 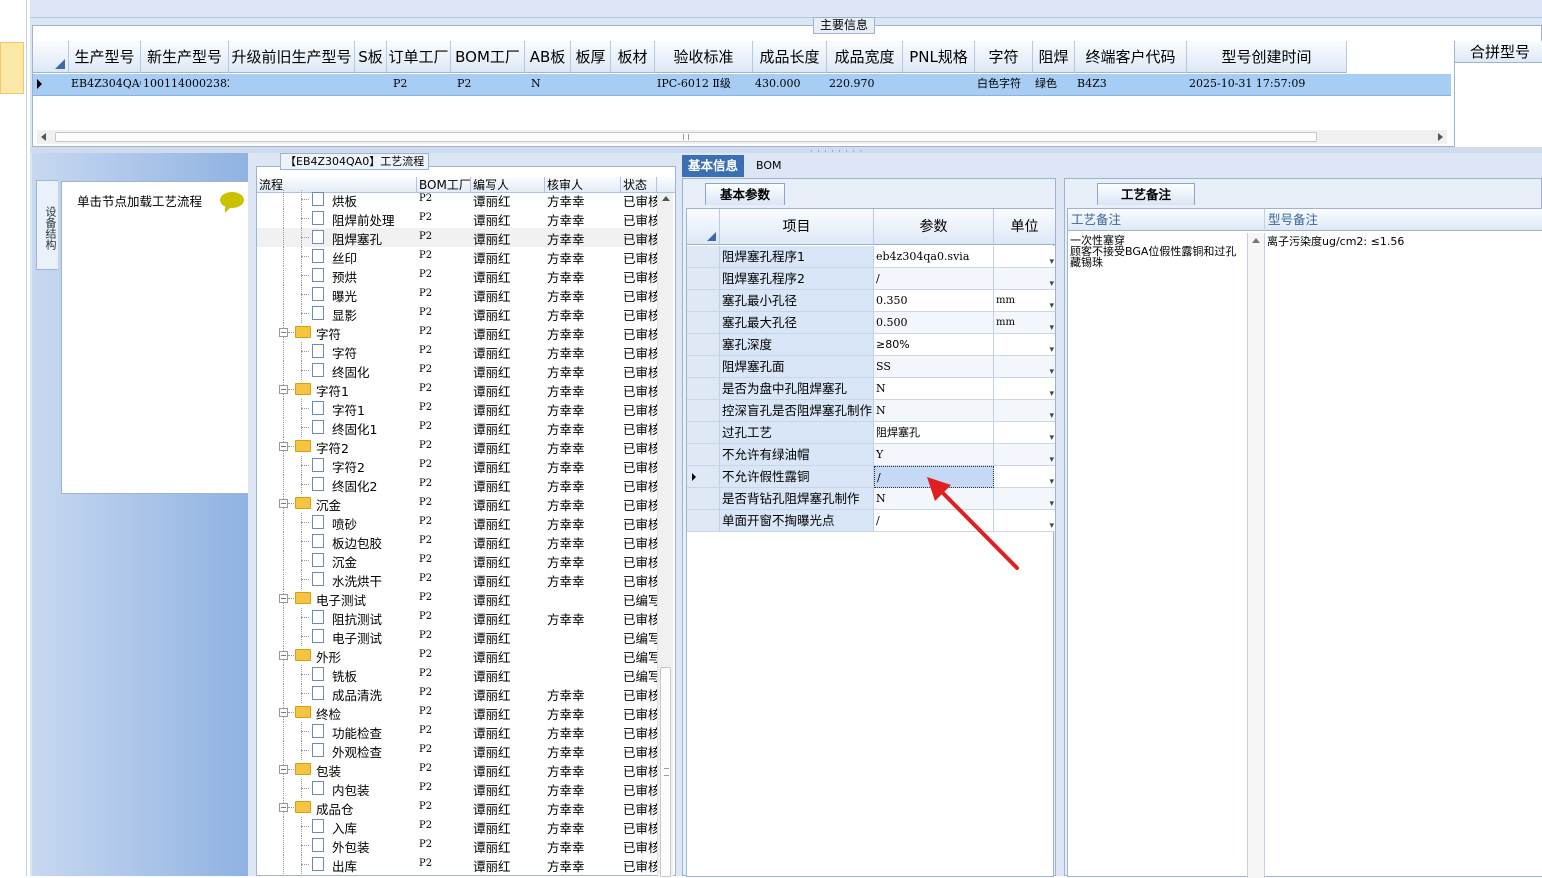 What do you see at coordinates (458, 294) in the screenshot?
I see `tree-row: 曝光 P2 谭丽红 方幸幸 已审核` at bounding box center [458, 294].